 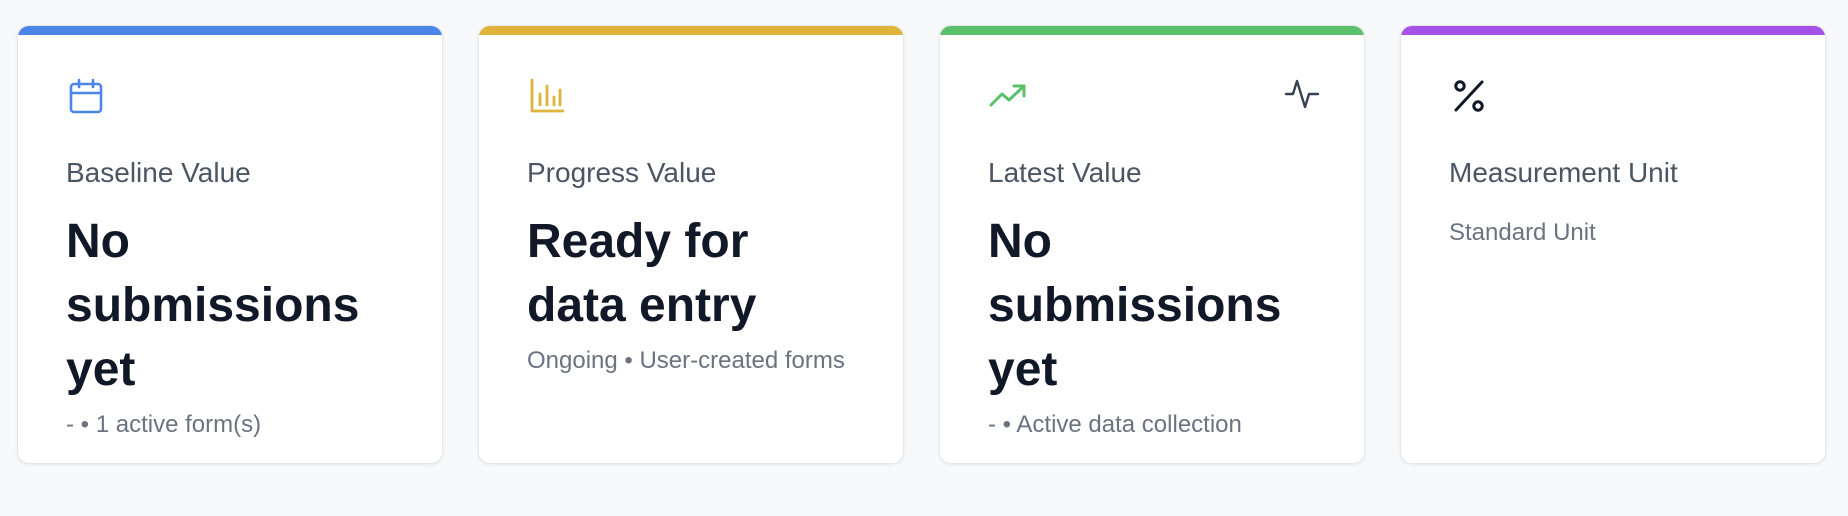 What do you see at coordinates (164, 424) in the screenshot?
I see `card-subtext: - • 1 active form(s)` at bounding box center [164, 424].